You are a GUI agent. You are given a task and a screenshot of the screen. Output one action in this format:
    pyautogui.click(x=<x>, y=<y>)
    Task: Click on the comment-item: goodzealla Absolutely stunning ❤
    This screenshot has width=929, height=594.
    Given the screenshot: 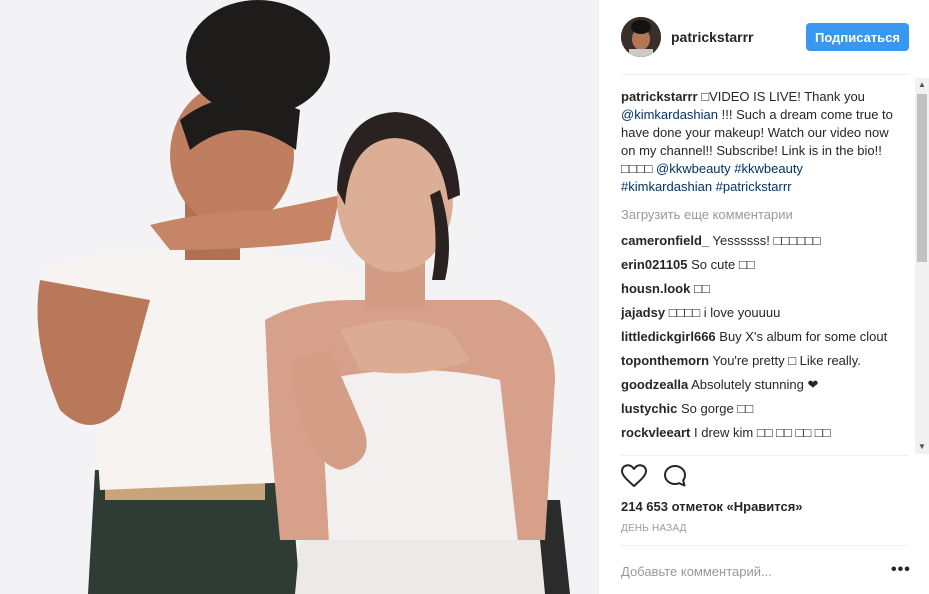 What is the action you would take?
    pyautogui.click(x=759, y=385)
    